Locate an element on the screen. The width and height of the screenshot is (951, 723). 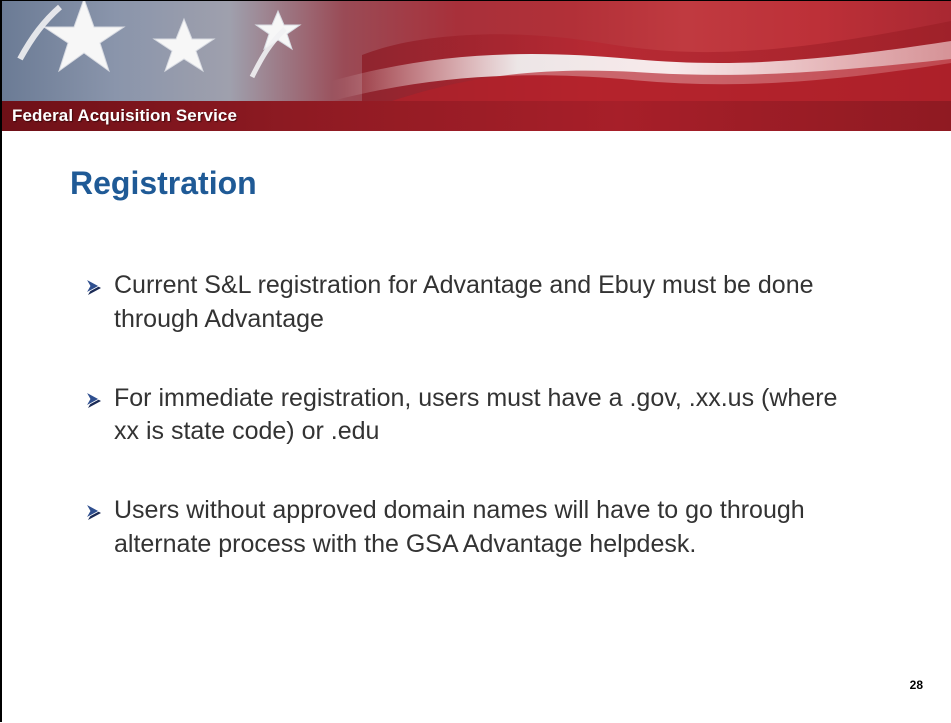
flag-banner-icon is located at coordinates (476, 51).